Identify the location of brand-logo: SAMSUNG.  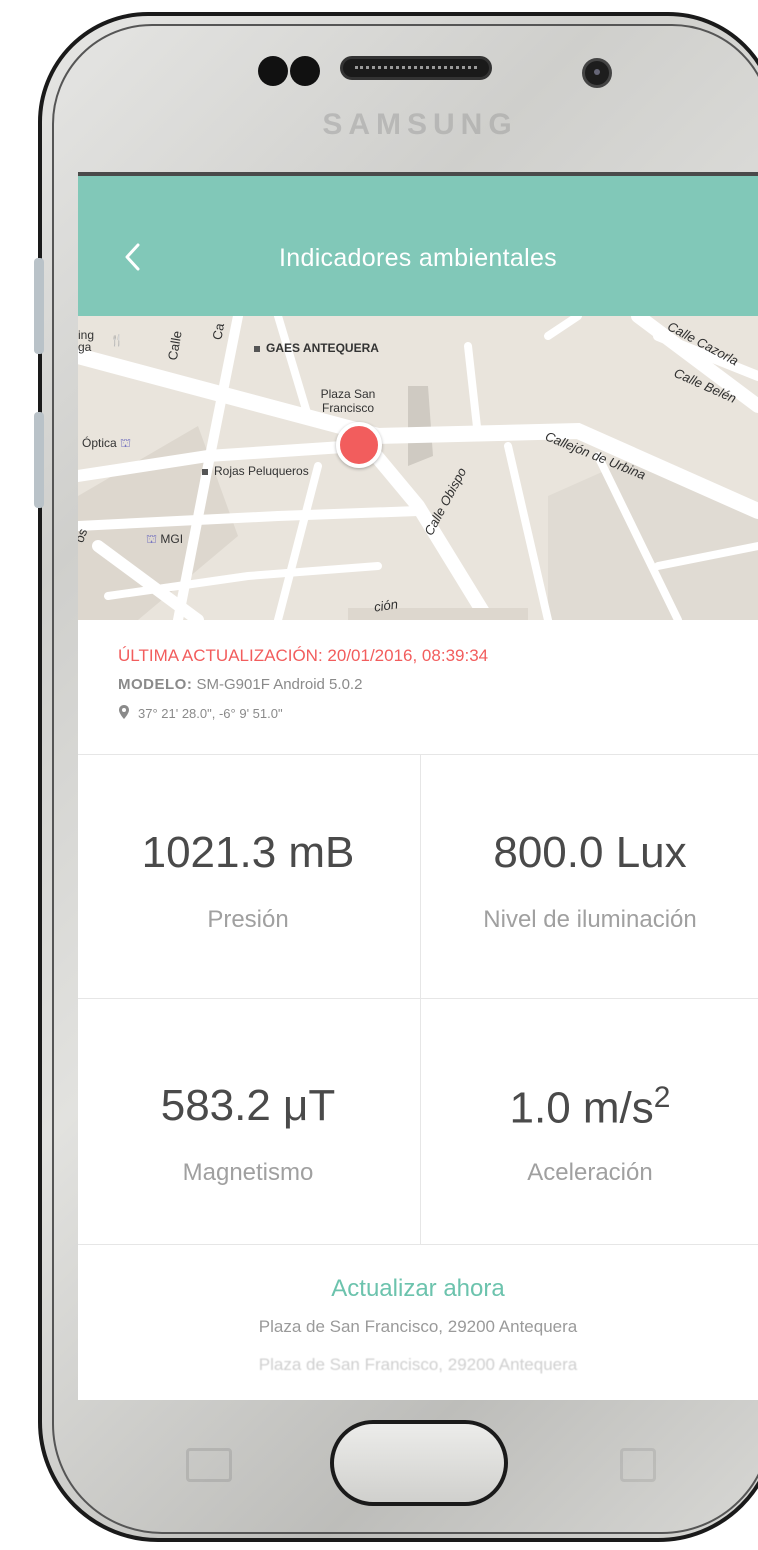
(420, 124).